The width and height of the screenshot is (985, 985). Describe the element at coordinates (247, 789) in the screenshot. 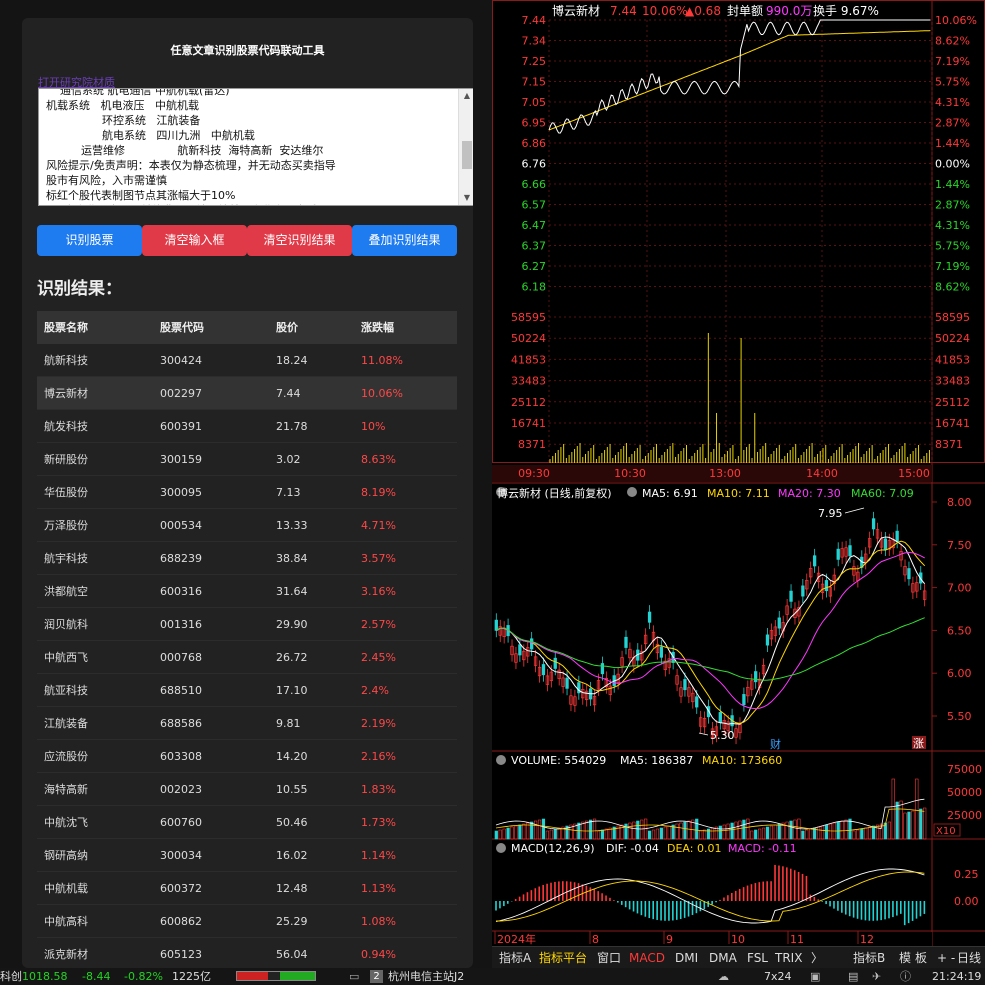

I see `table-row: 海特高新 002023 10.55 1.83%` at that location.